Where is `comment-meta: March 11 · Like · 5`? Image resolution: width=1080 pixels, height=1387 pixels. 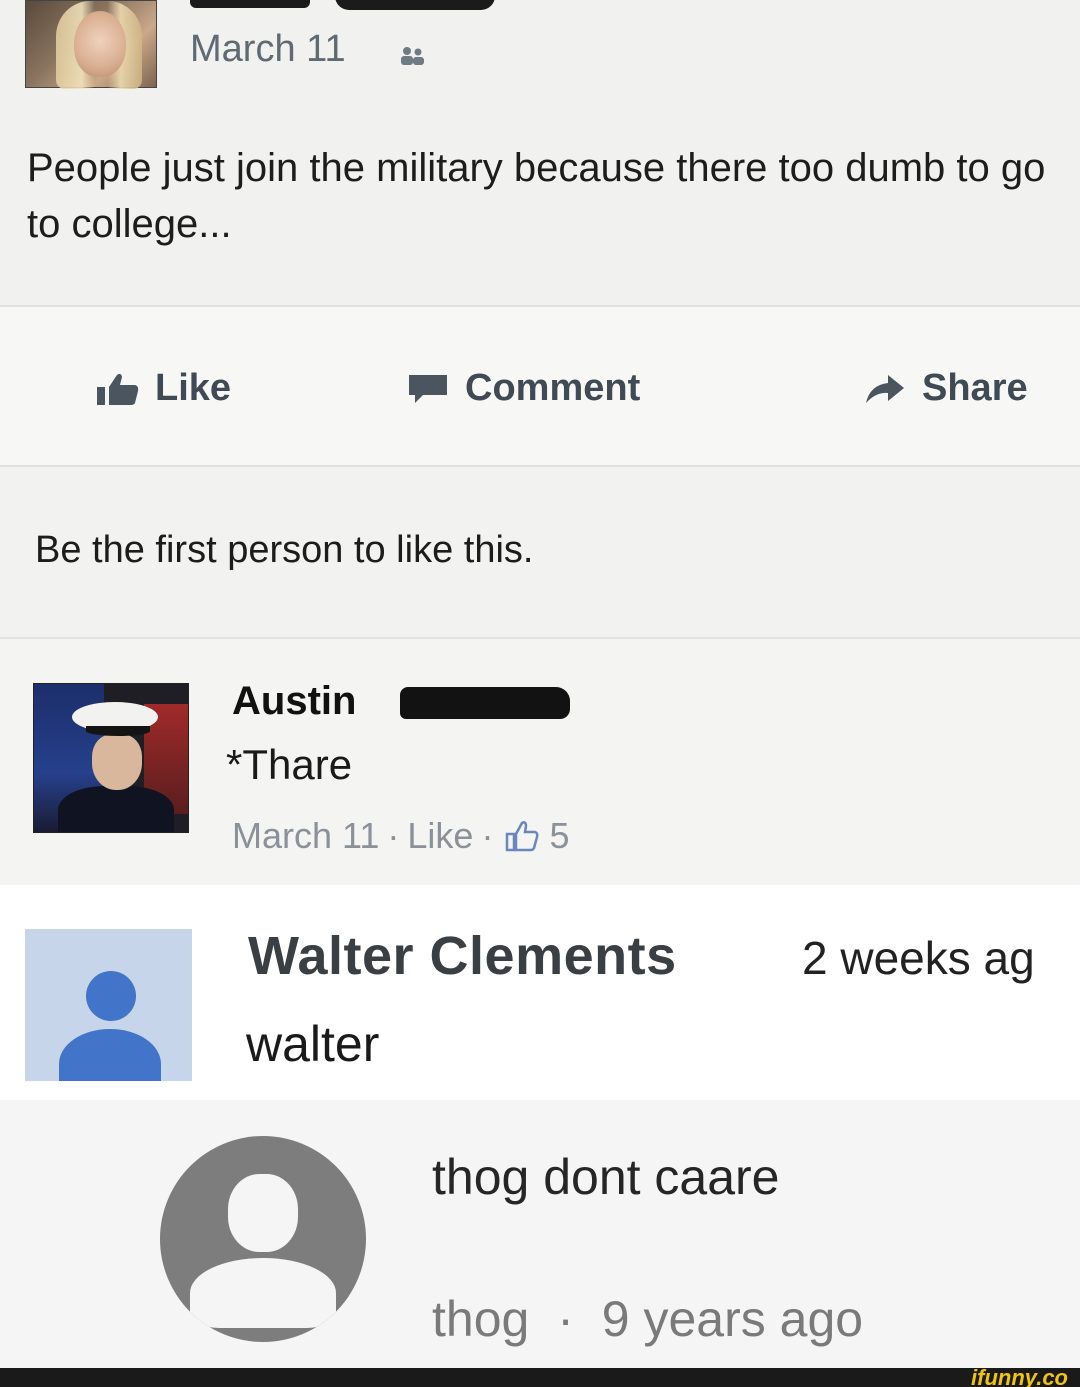
comment-meta: March 11 · Like · 5 is located at coordinates (400, 836).